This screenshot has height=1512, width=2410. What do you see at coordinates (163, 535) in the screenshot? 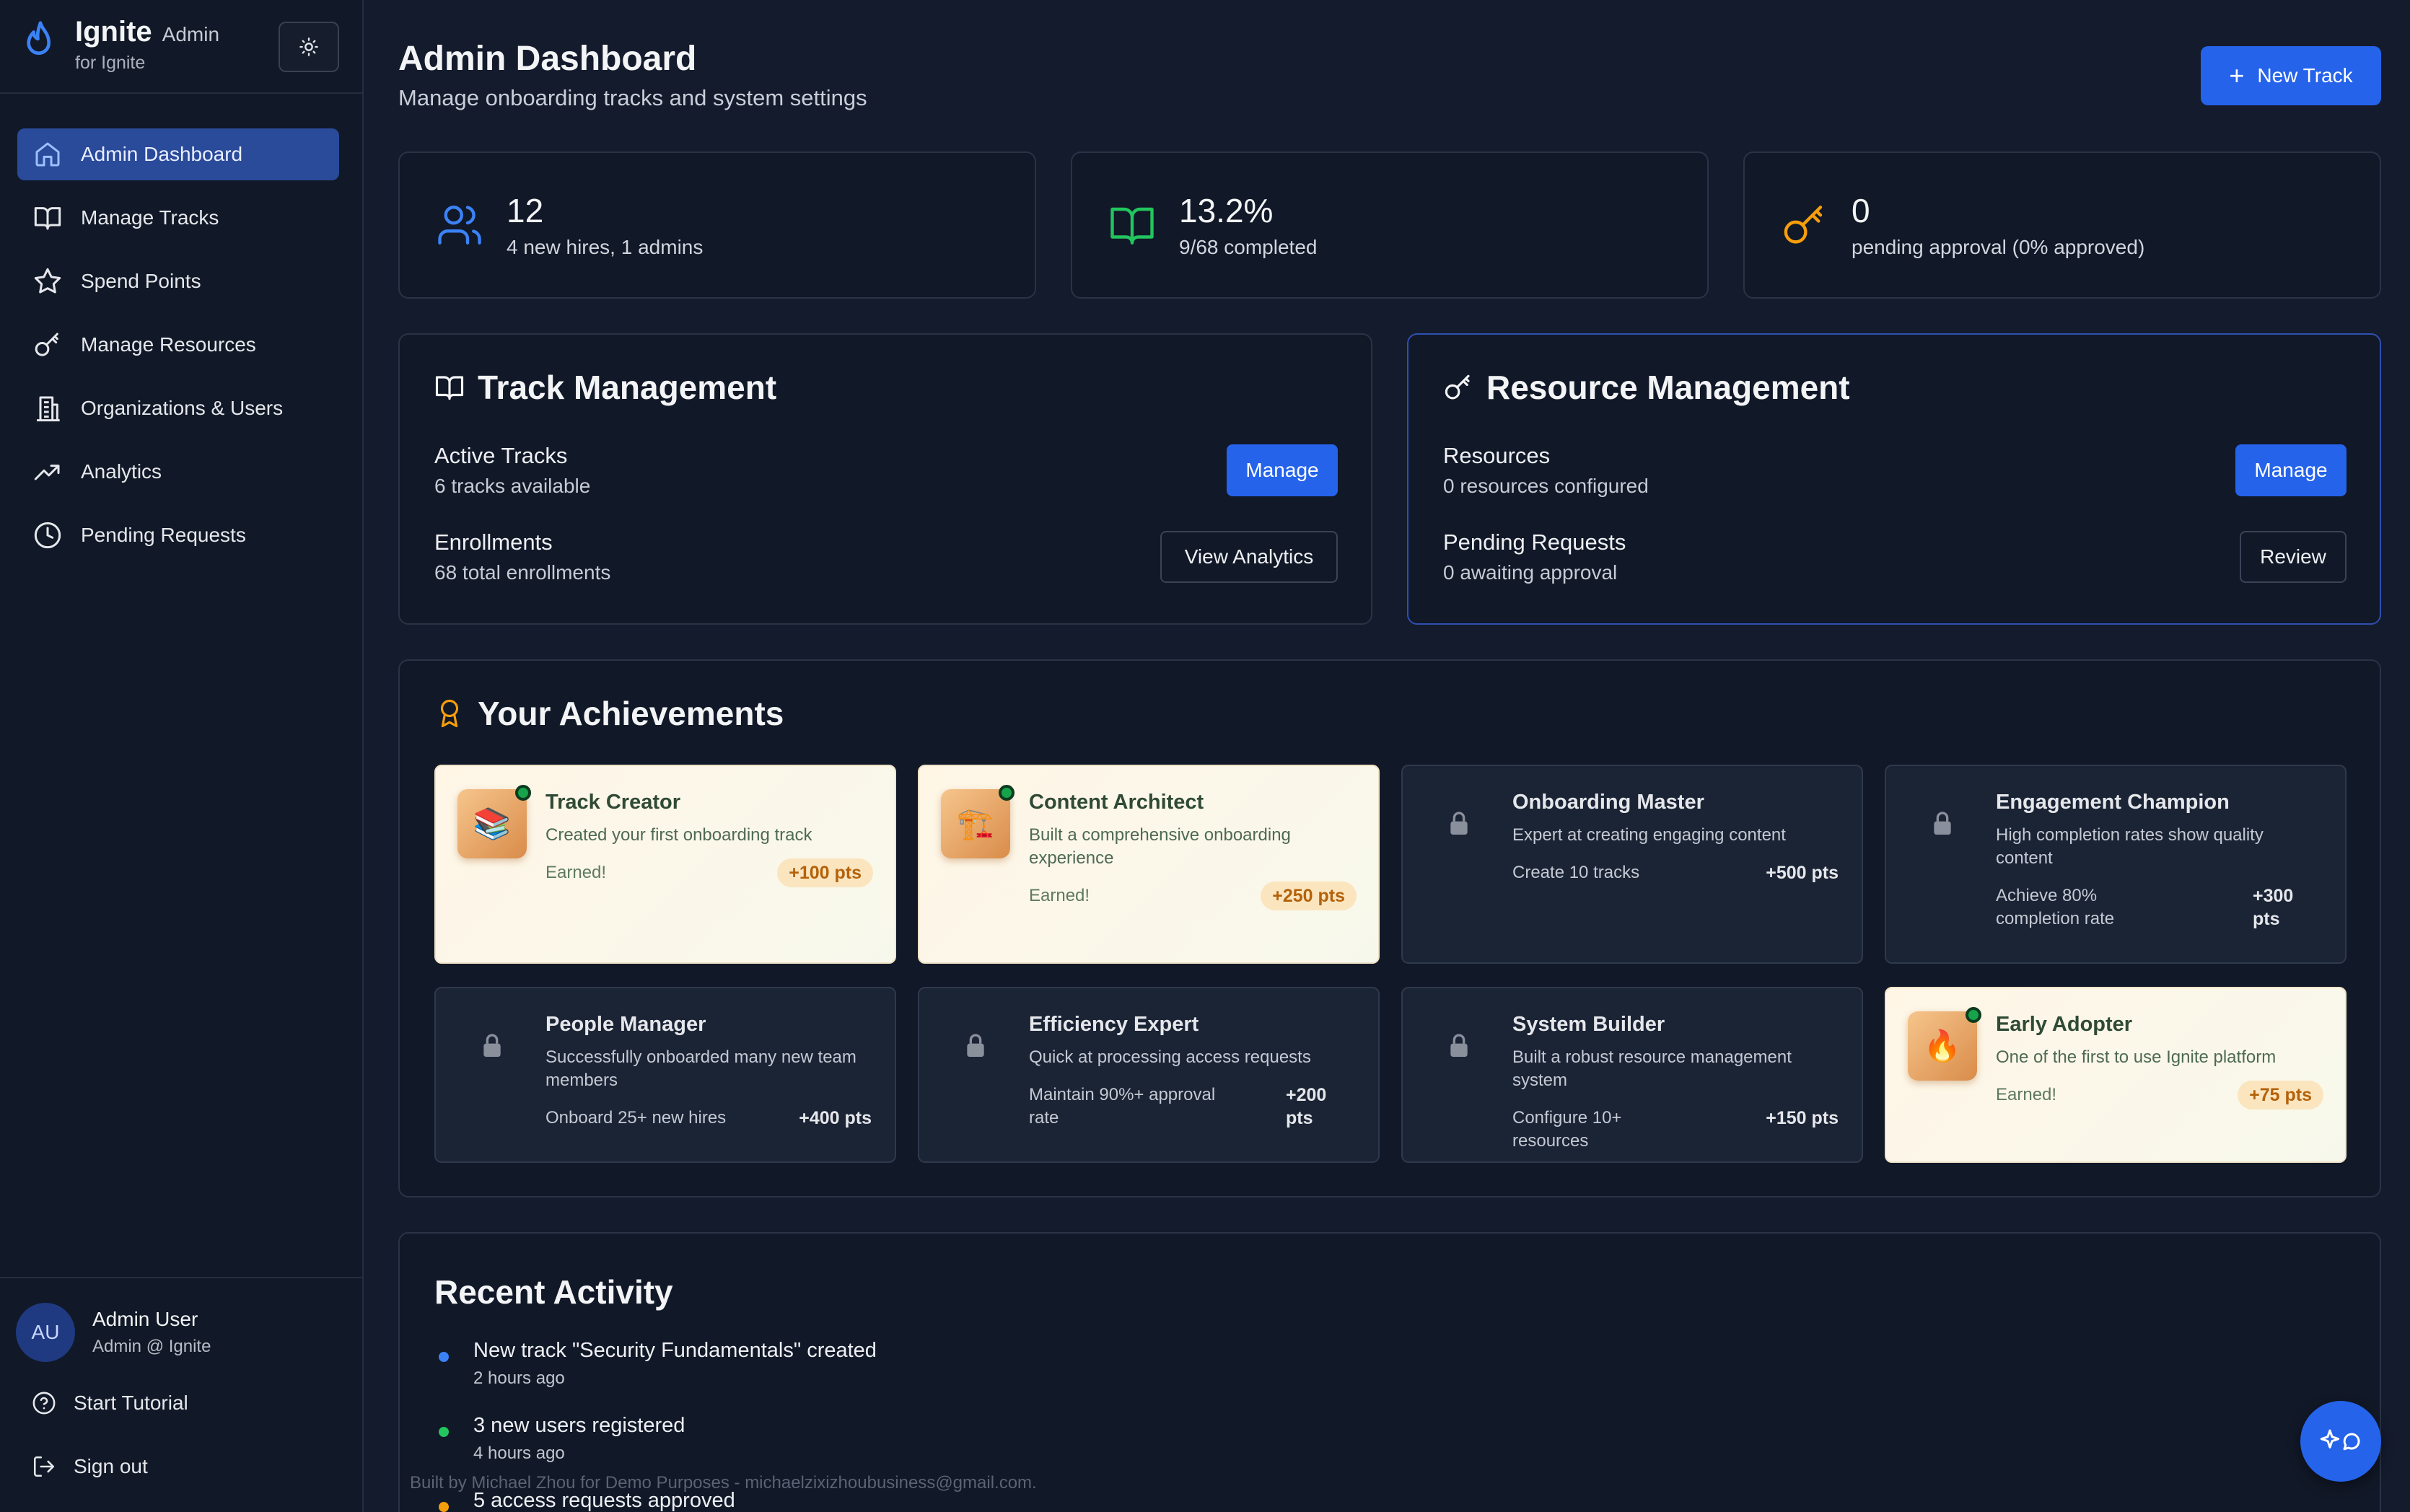
I see `sidebar-item-label: Pending Requests` at bounding box center [163, 535].